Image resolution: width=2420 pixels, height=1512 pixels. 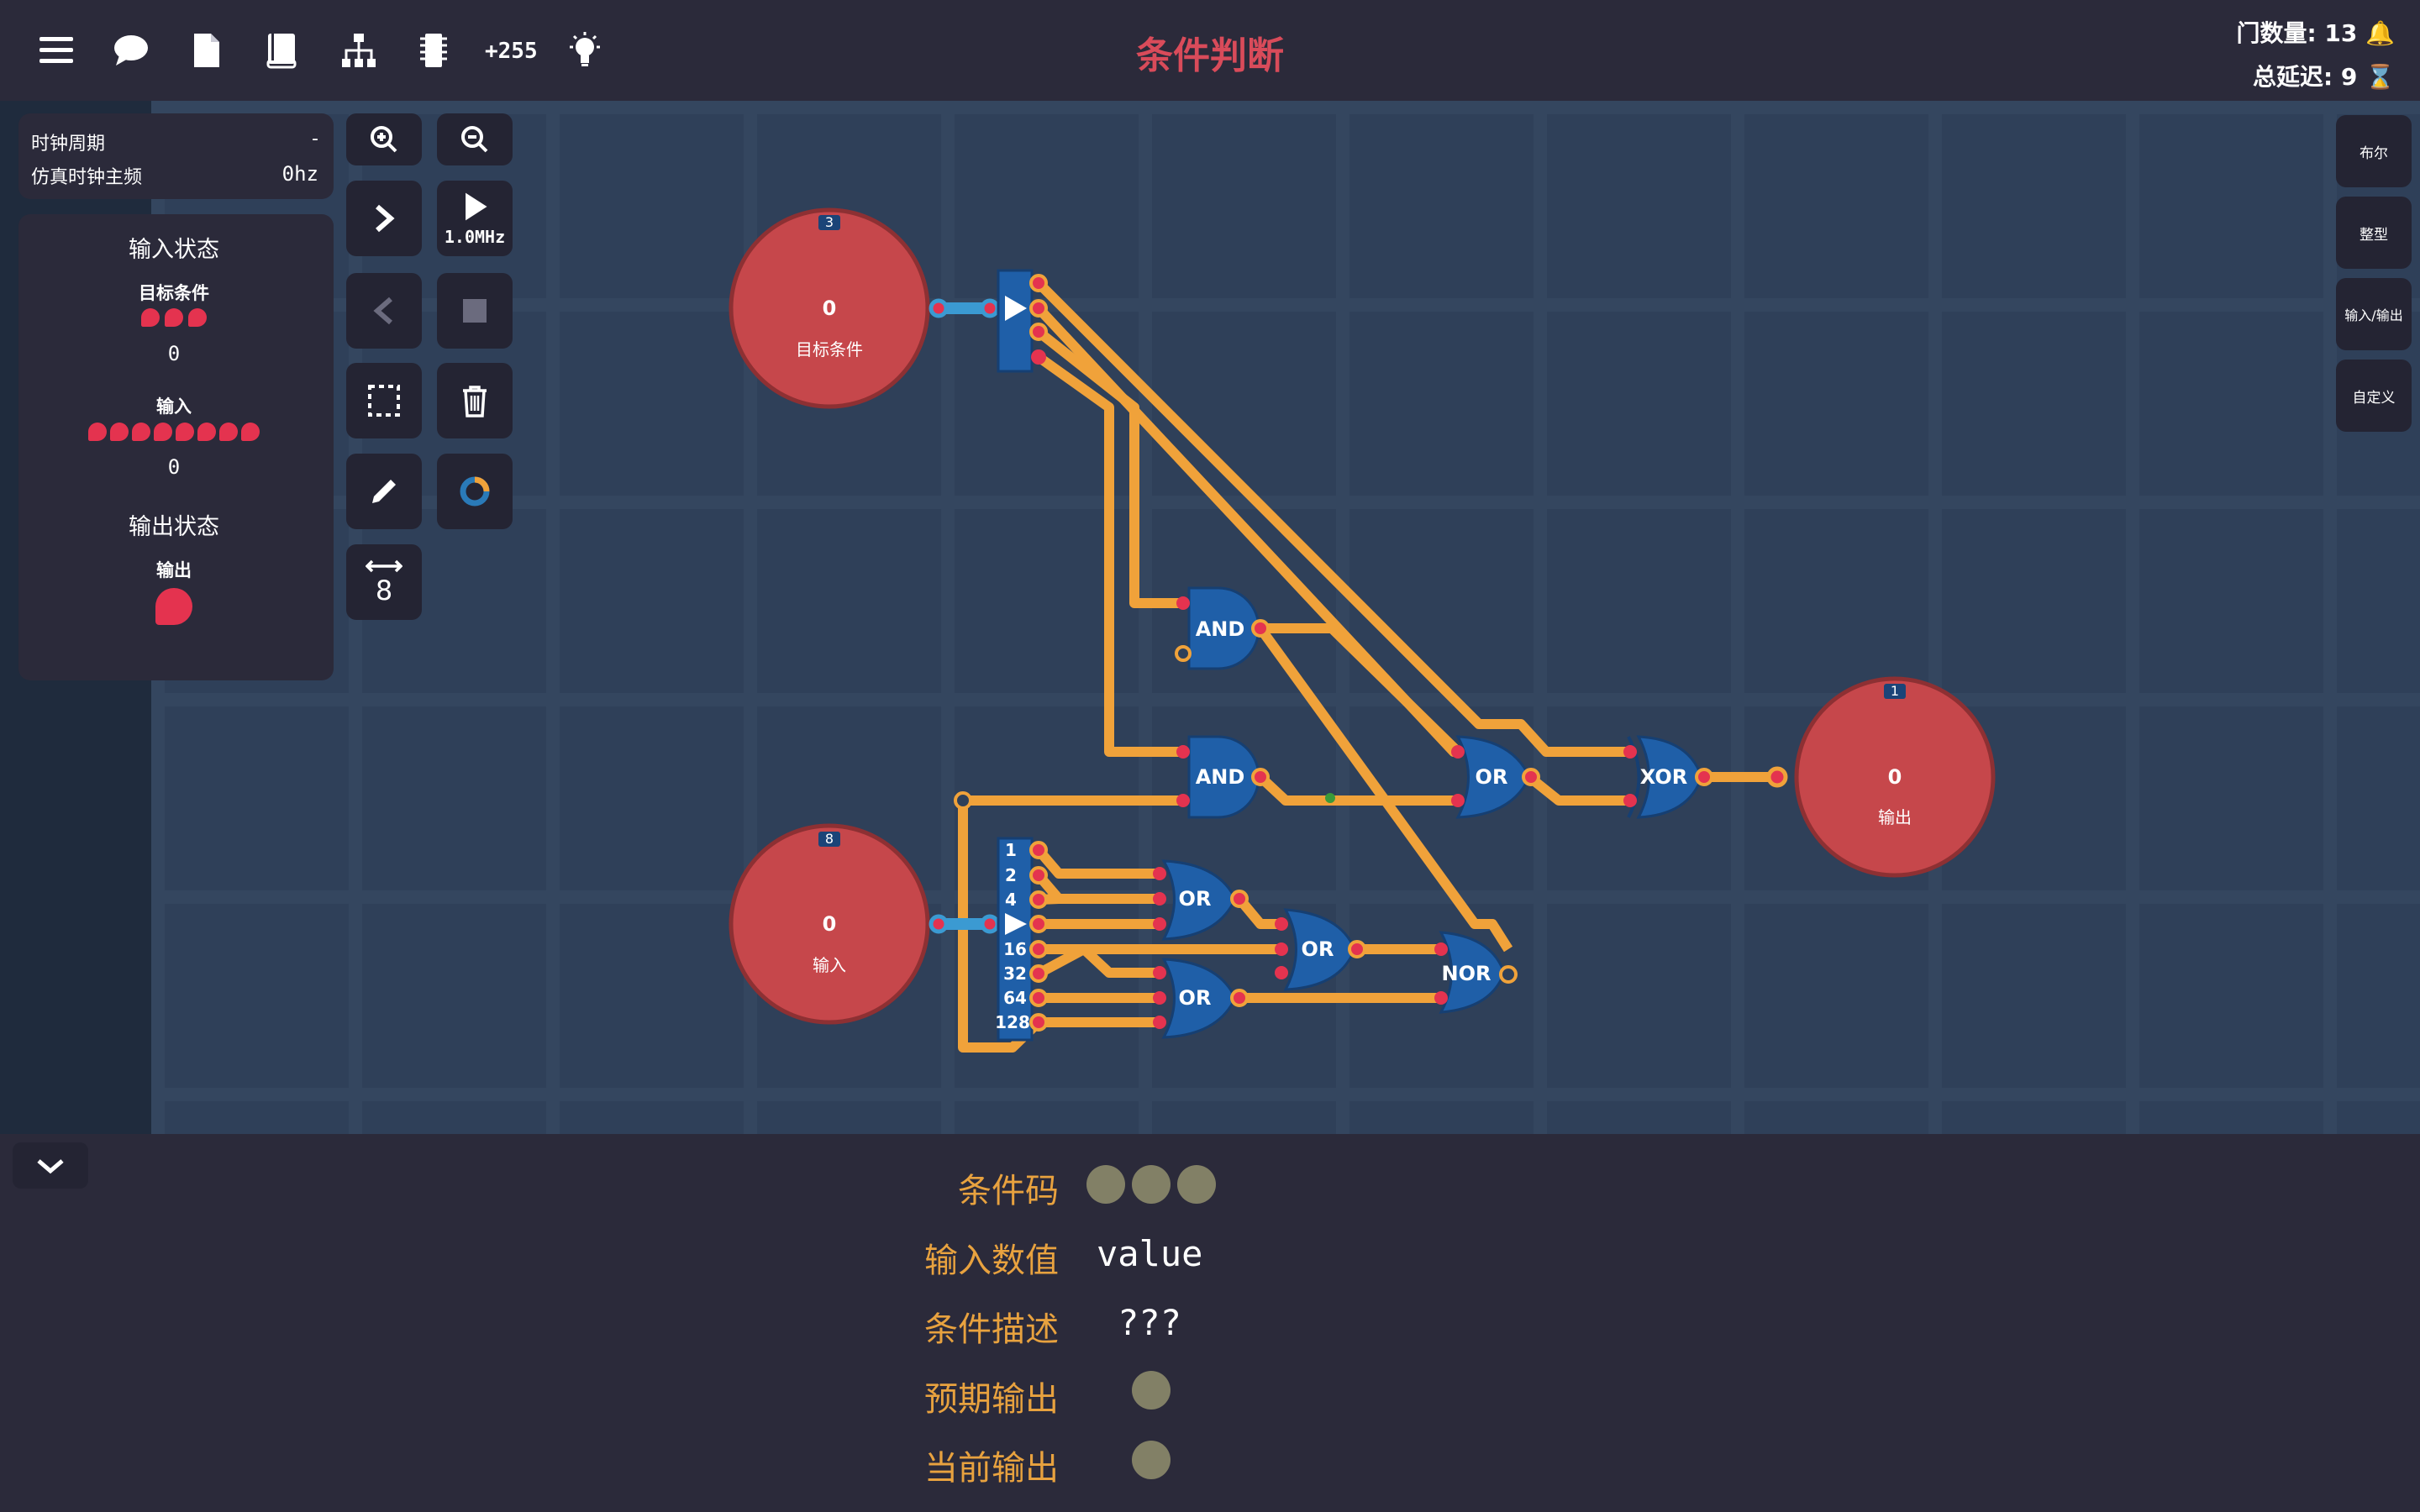 What do you see at coordinates (281, 50) in the screenshot?
I see `book-icon` at bounding box center [281, 50].